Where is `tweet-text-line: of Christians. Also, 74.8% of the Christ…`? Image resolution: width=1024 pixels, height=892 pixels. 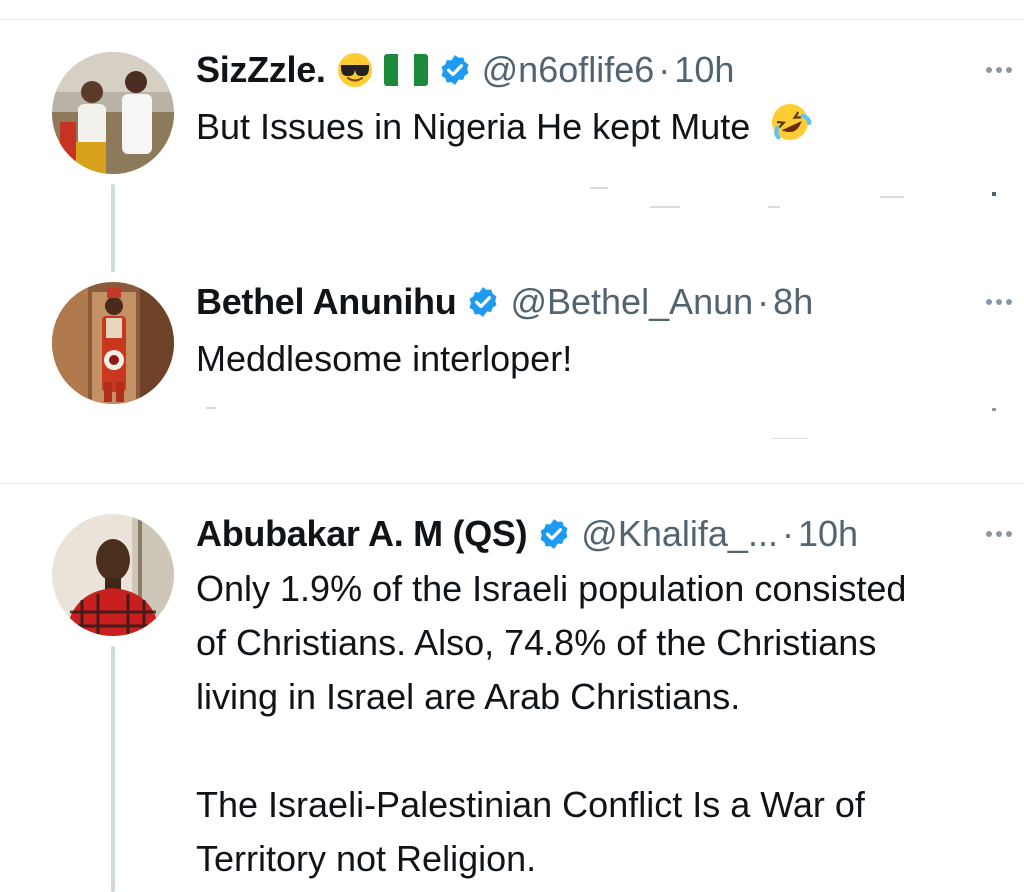 tweet-text-line: of Christians. Also, 74.8% of the Christ… is located at coordinates (536, 642).